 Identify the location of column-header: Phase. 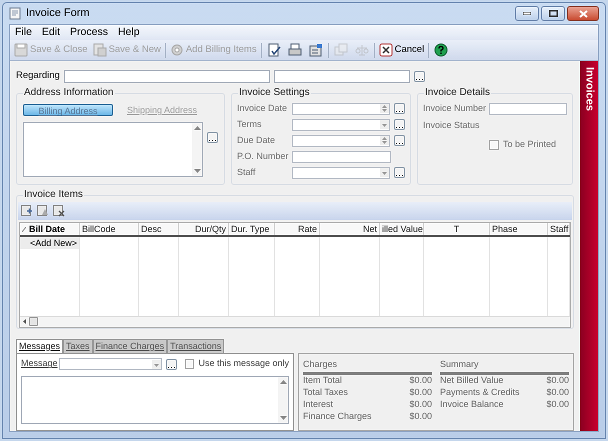
(519, 229).